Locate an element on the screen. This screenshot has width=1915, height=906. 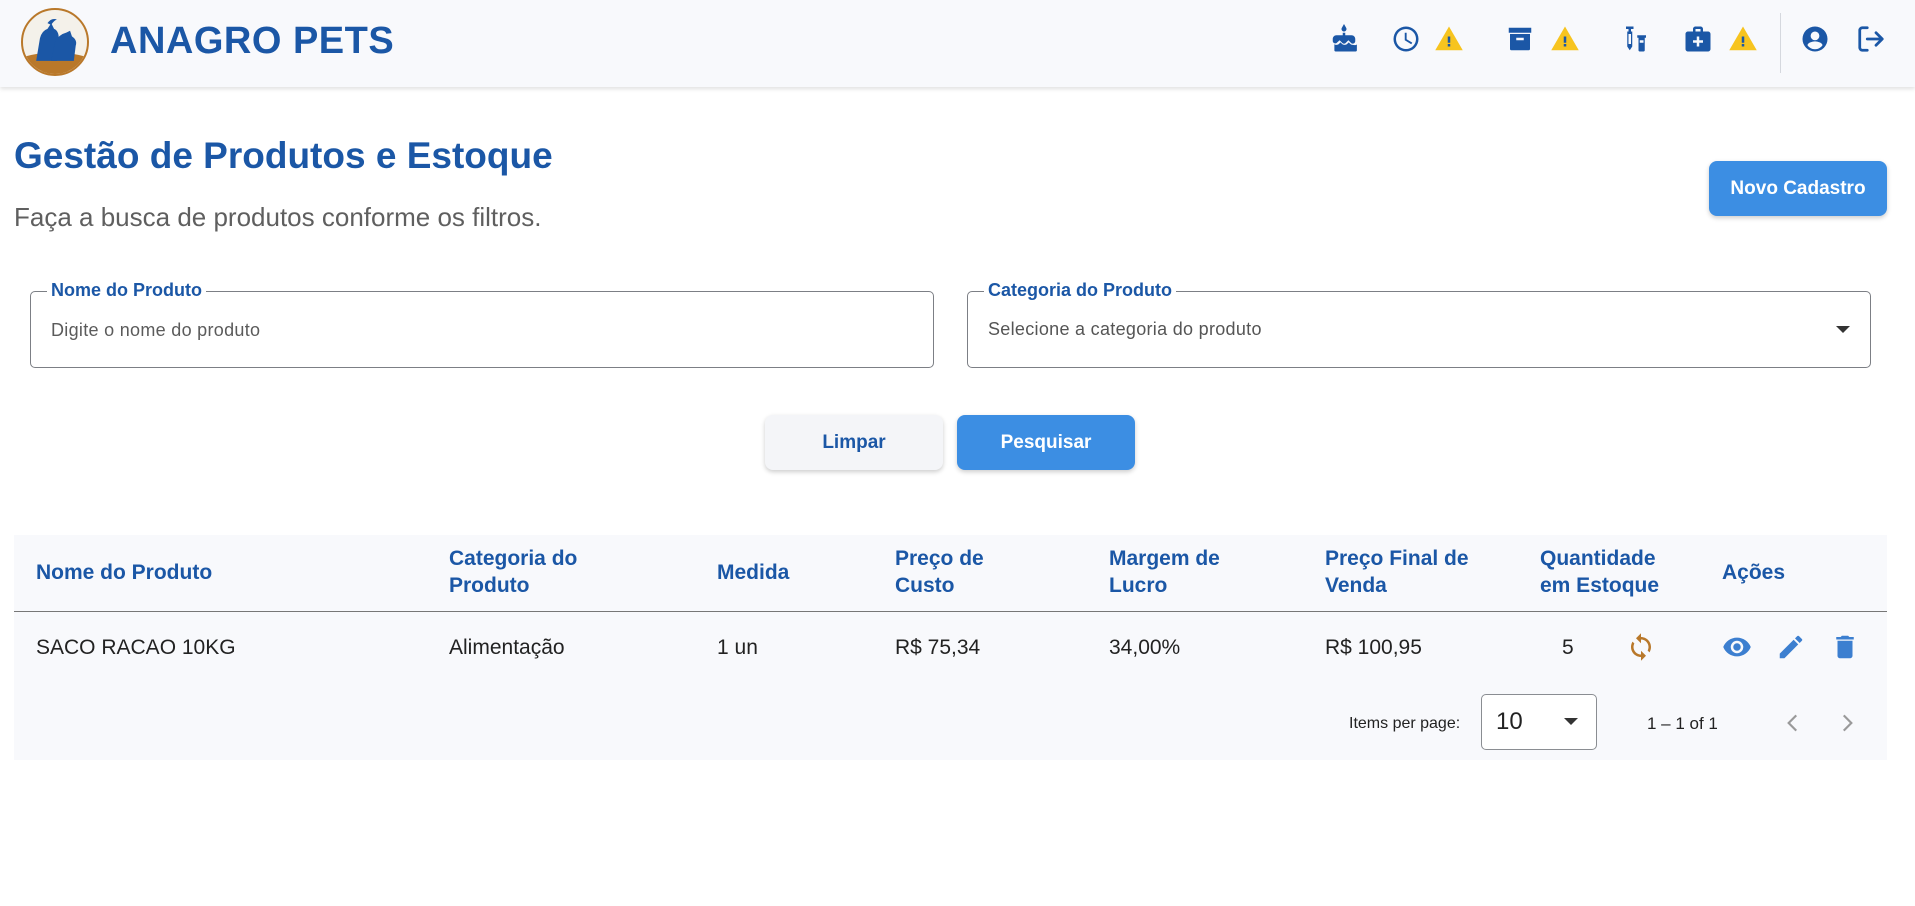
product-name-field: Nome do Produto is located at coordinates (482, 324).